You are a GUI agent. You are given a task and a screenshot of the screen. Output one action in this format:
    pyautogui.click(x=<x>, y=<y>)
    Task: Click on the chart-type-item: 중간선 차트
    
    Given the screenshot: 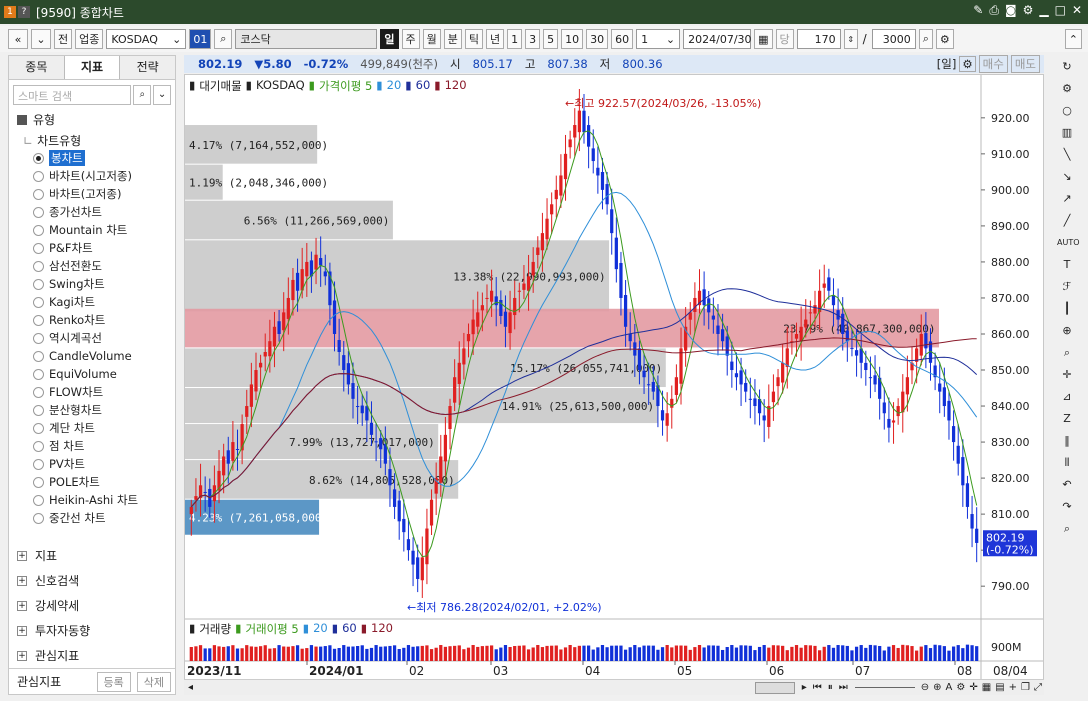 What is the action you would take?
    pyautogui.click(x=104, y=518)
    